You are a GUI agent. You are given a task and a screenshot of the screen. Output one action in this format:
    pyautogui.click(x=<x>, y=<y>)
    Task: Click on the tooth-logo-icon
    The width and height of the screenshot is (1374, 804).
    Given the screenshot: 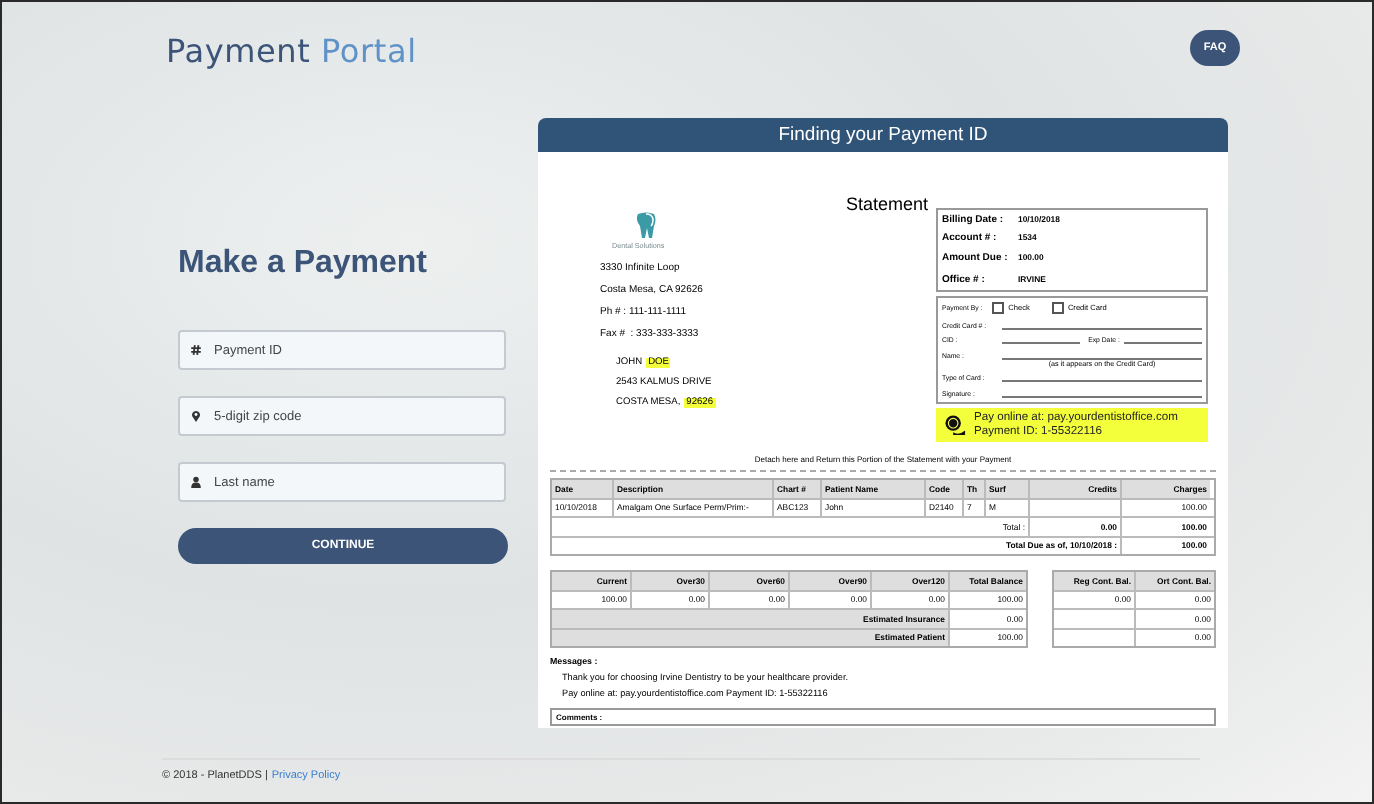 What is the action you would take?
    pyautogui.click(x=646, y=226)
    